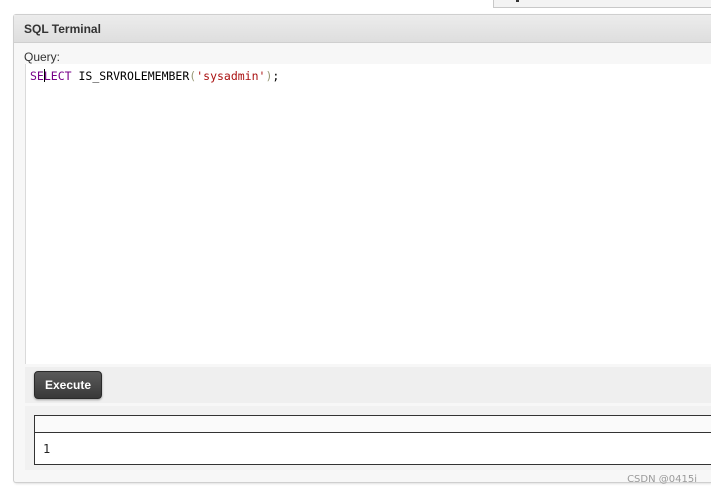 The width and height of the screenshot is (711, 494). What do you see at coordinates (57, 76) in the screenshot?
I see `sql-keyword-part: LECT` at bounding box center [57, 76].